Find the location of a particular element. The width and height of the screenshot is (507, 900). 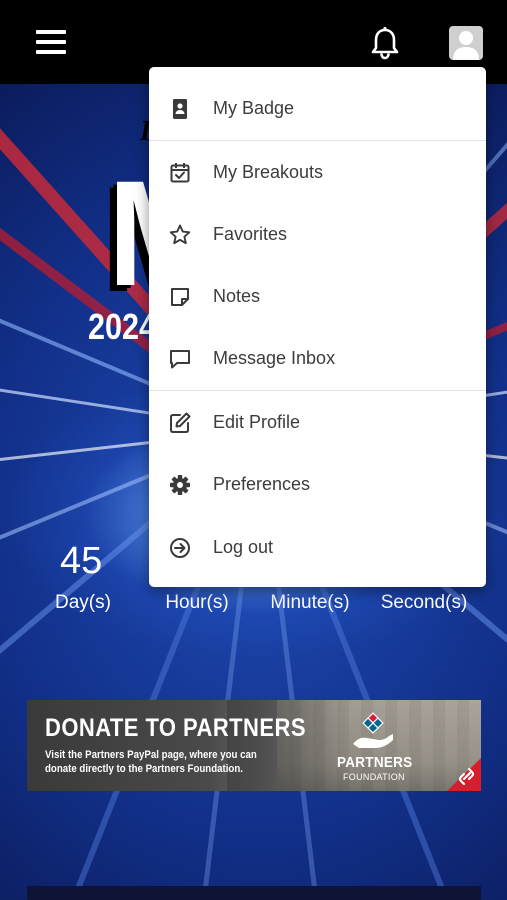

menu-item-log-out: Log out is located at coordinates (317, 547).